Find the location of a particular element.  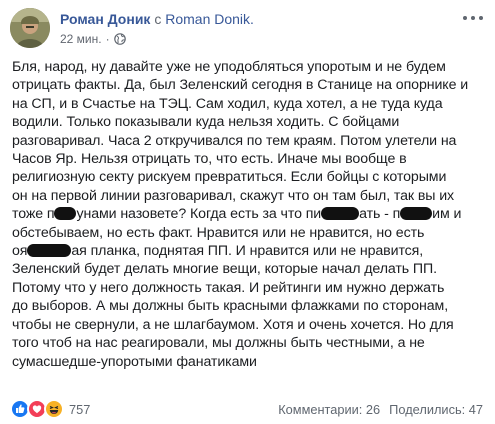

post-footer: 757 Комментарии: 26 Поделились: 47 is located at coordinates (246, 409).